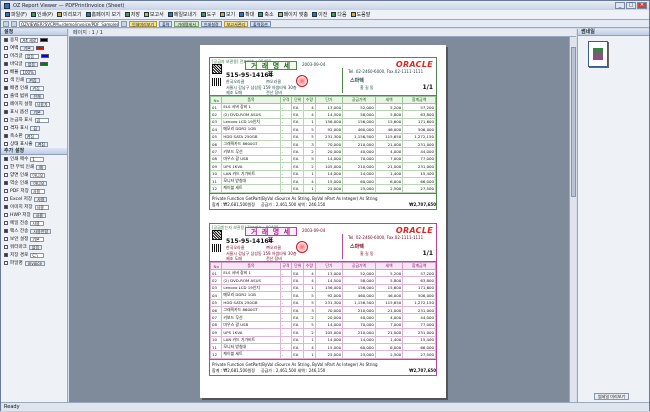 Image resolution: width=650 pixels, height=412 pixels. What do you see at coordinates (572, 219) in the screenshot?
I see `vertical-scrollbar` at bounding box center [572, 219].